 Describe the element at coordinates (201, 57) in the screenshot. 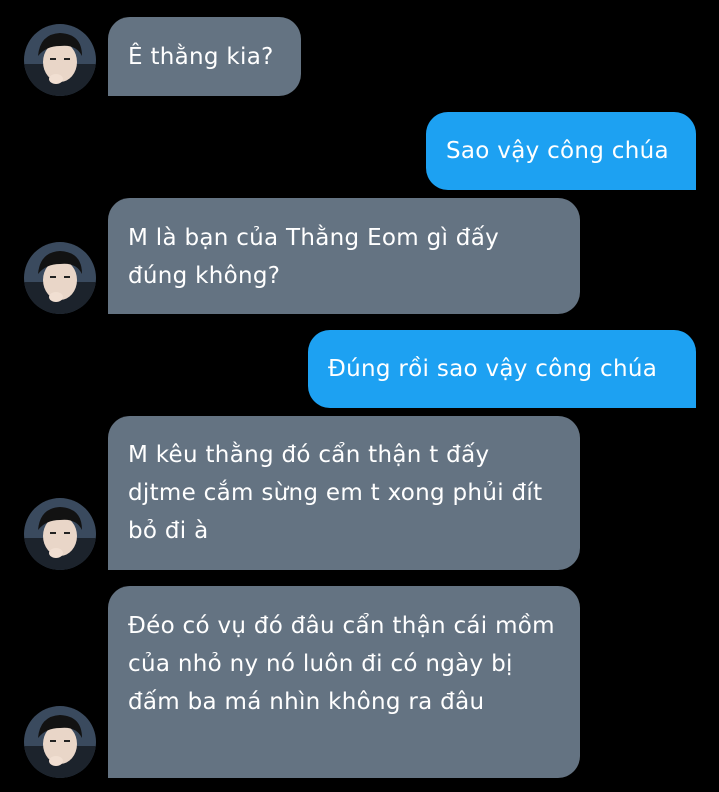

I see `message-text: Ê thằng kia?` at that location.